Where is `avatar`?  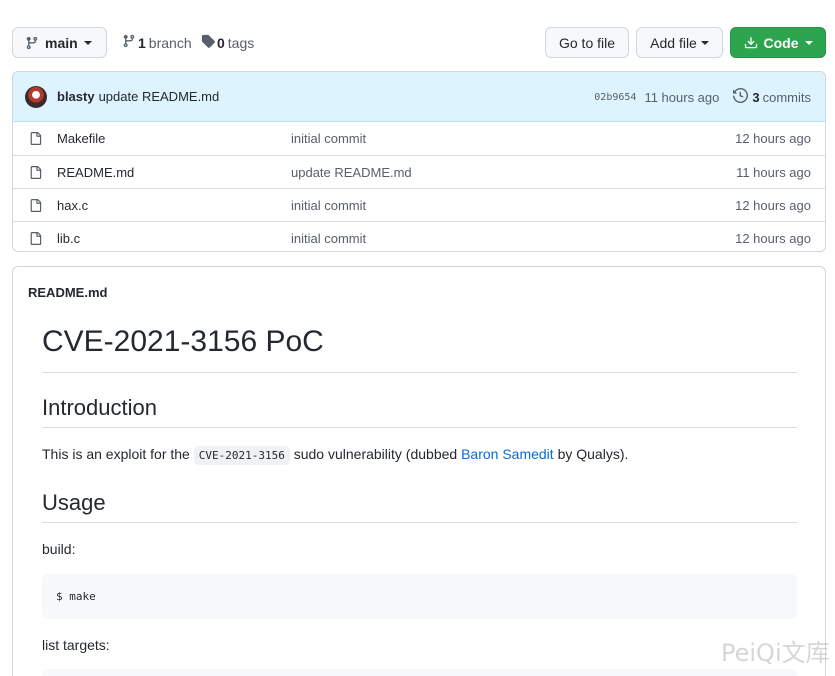 avatar is located at coordinates (36, 96).